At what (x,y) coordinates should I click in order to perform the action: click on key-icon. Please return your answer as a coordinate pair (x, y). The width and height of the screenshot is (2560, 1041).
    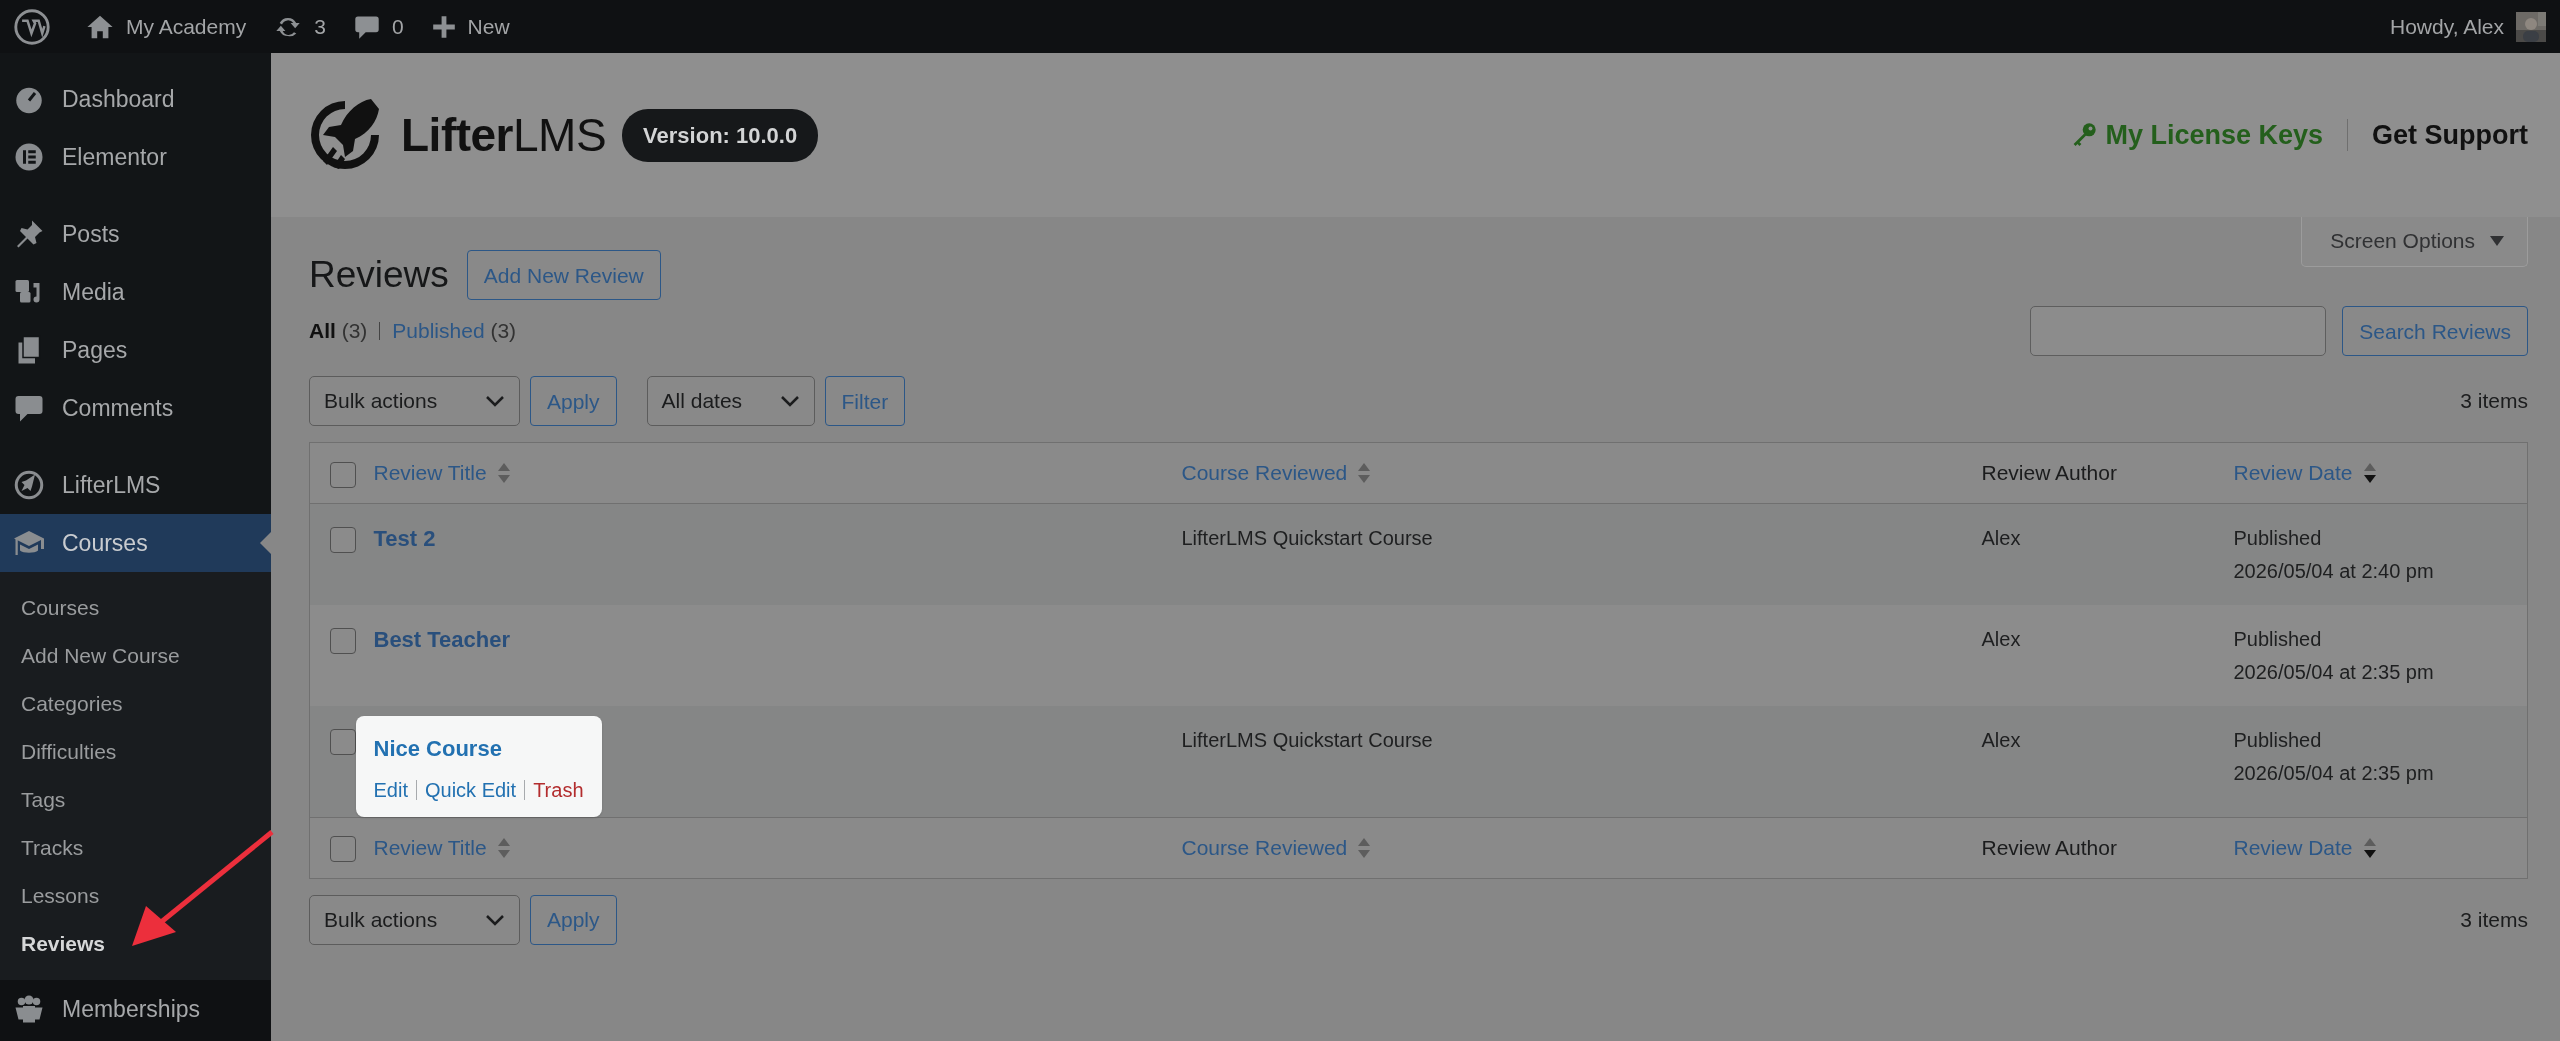
    Looking at the image, I should click on (2084, 135).